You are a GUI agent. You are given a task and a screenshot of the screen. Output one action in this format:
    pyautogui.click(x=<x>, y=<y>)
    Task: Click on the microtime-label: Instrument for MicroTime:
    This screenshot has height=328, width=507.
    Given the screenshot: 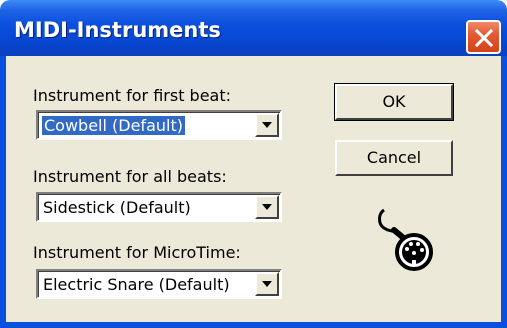 What is the action you would take?
    pyautogui.click(x=137, y=252)
    